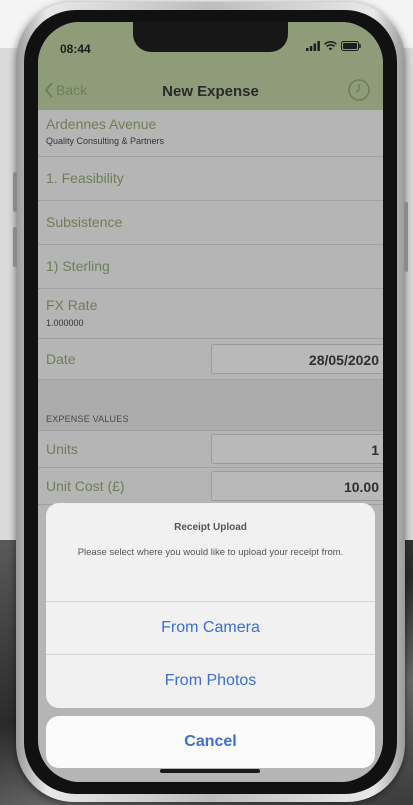  Describe the element at coordinates (210, 680) in the screenshot. I see `from-photos-button: From Photos` at that location.